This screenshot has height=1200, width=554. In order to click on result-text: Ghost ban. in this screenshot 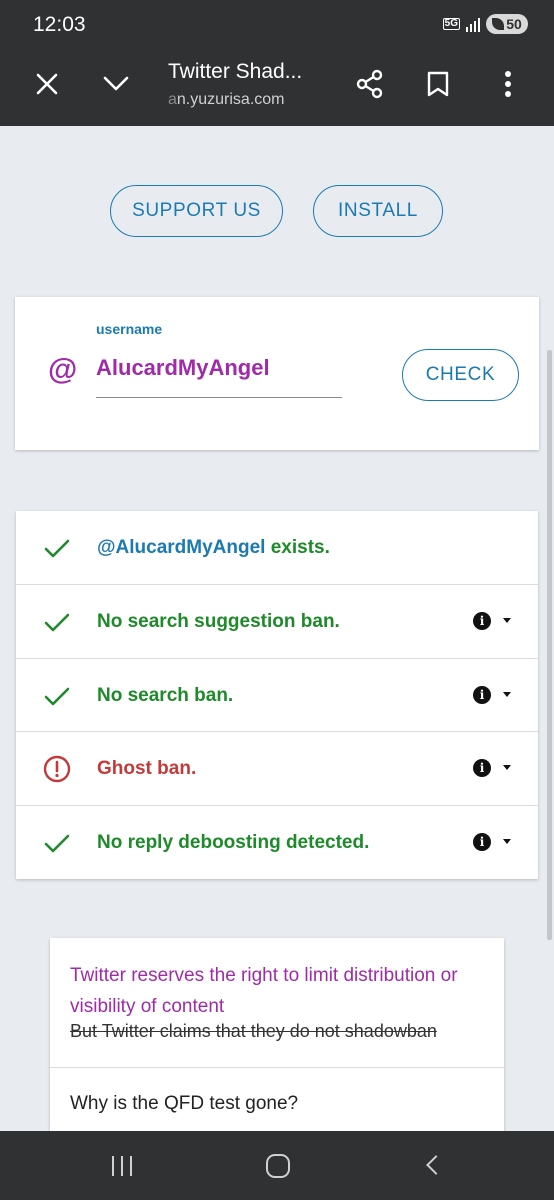, I will do `click(147, 768)`.